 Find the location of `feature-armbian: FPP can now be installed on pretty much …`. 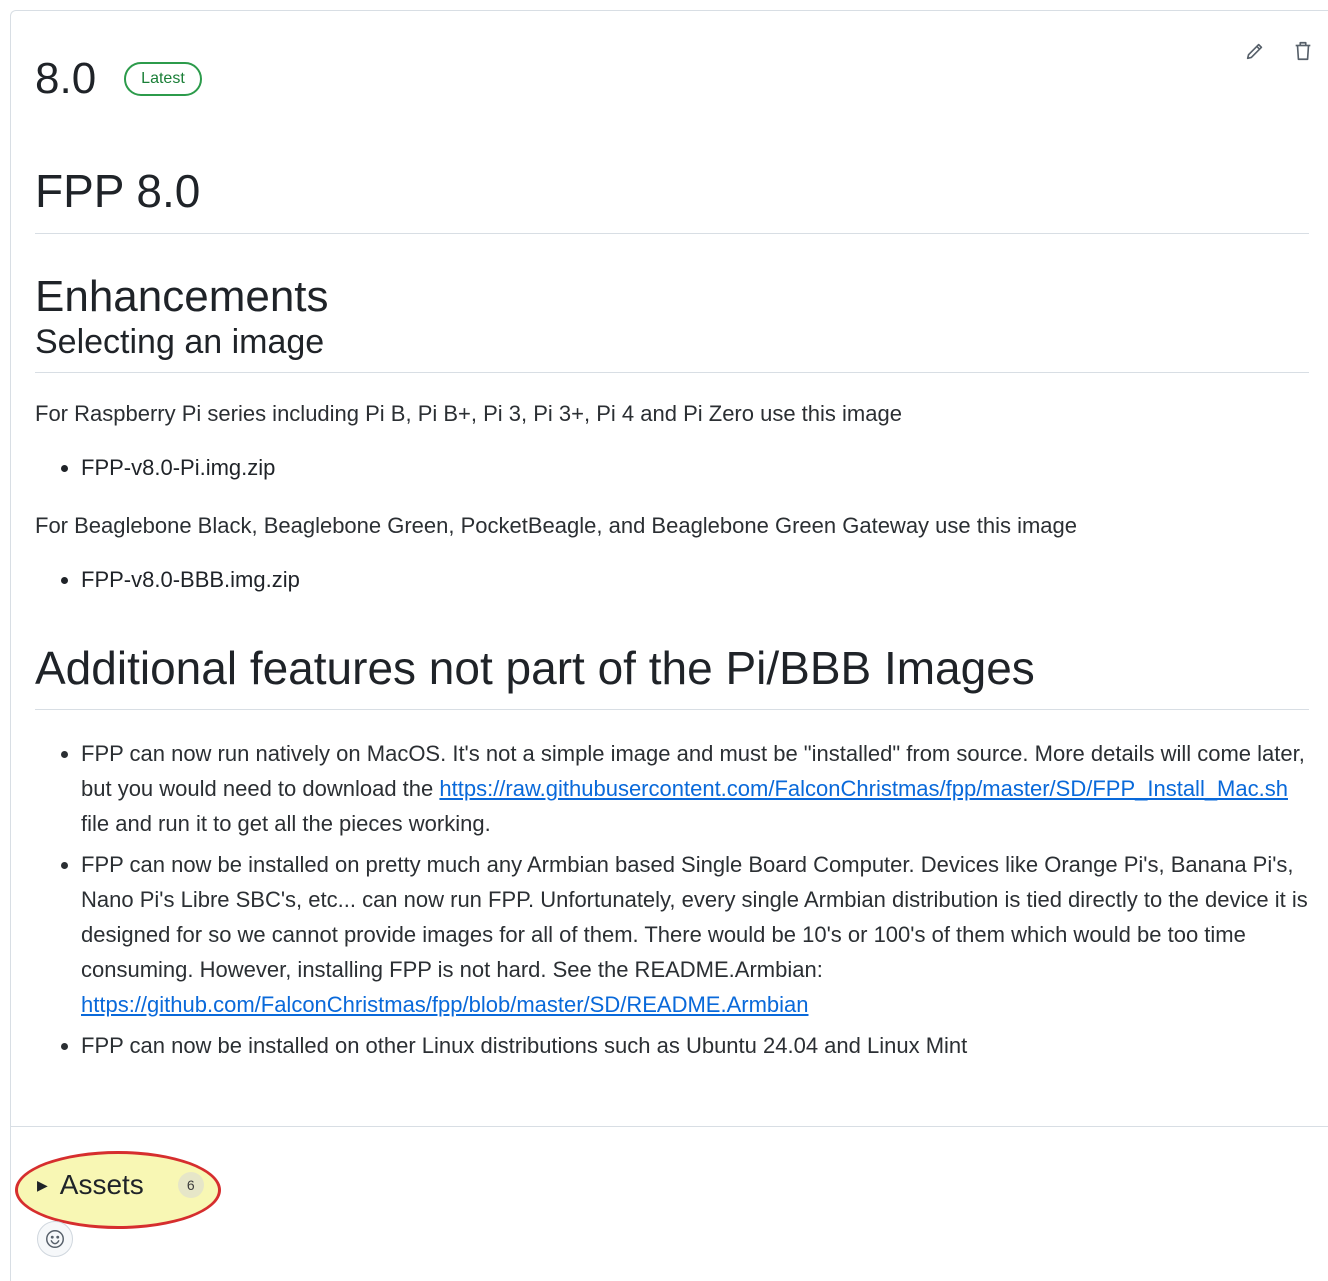

feature-armbian: FPP can now be installed on pretty much … is located at coordinates (695, 934).